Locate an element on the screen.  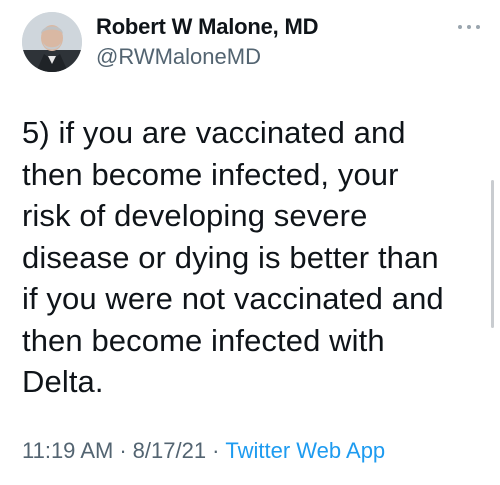
tweet-meta: 11:19 AM · 8/17/21 · Twitter Web App is located at coordinates (203, 451).